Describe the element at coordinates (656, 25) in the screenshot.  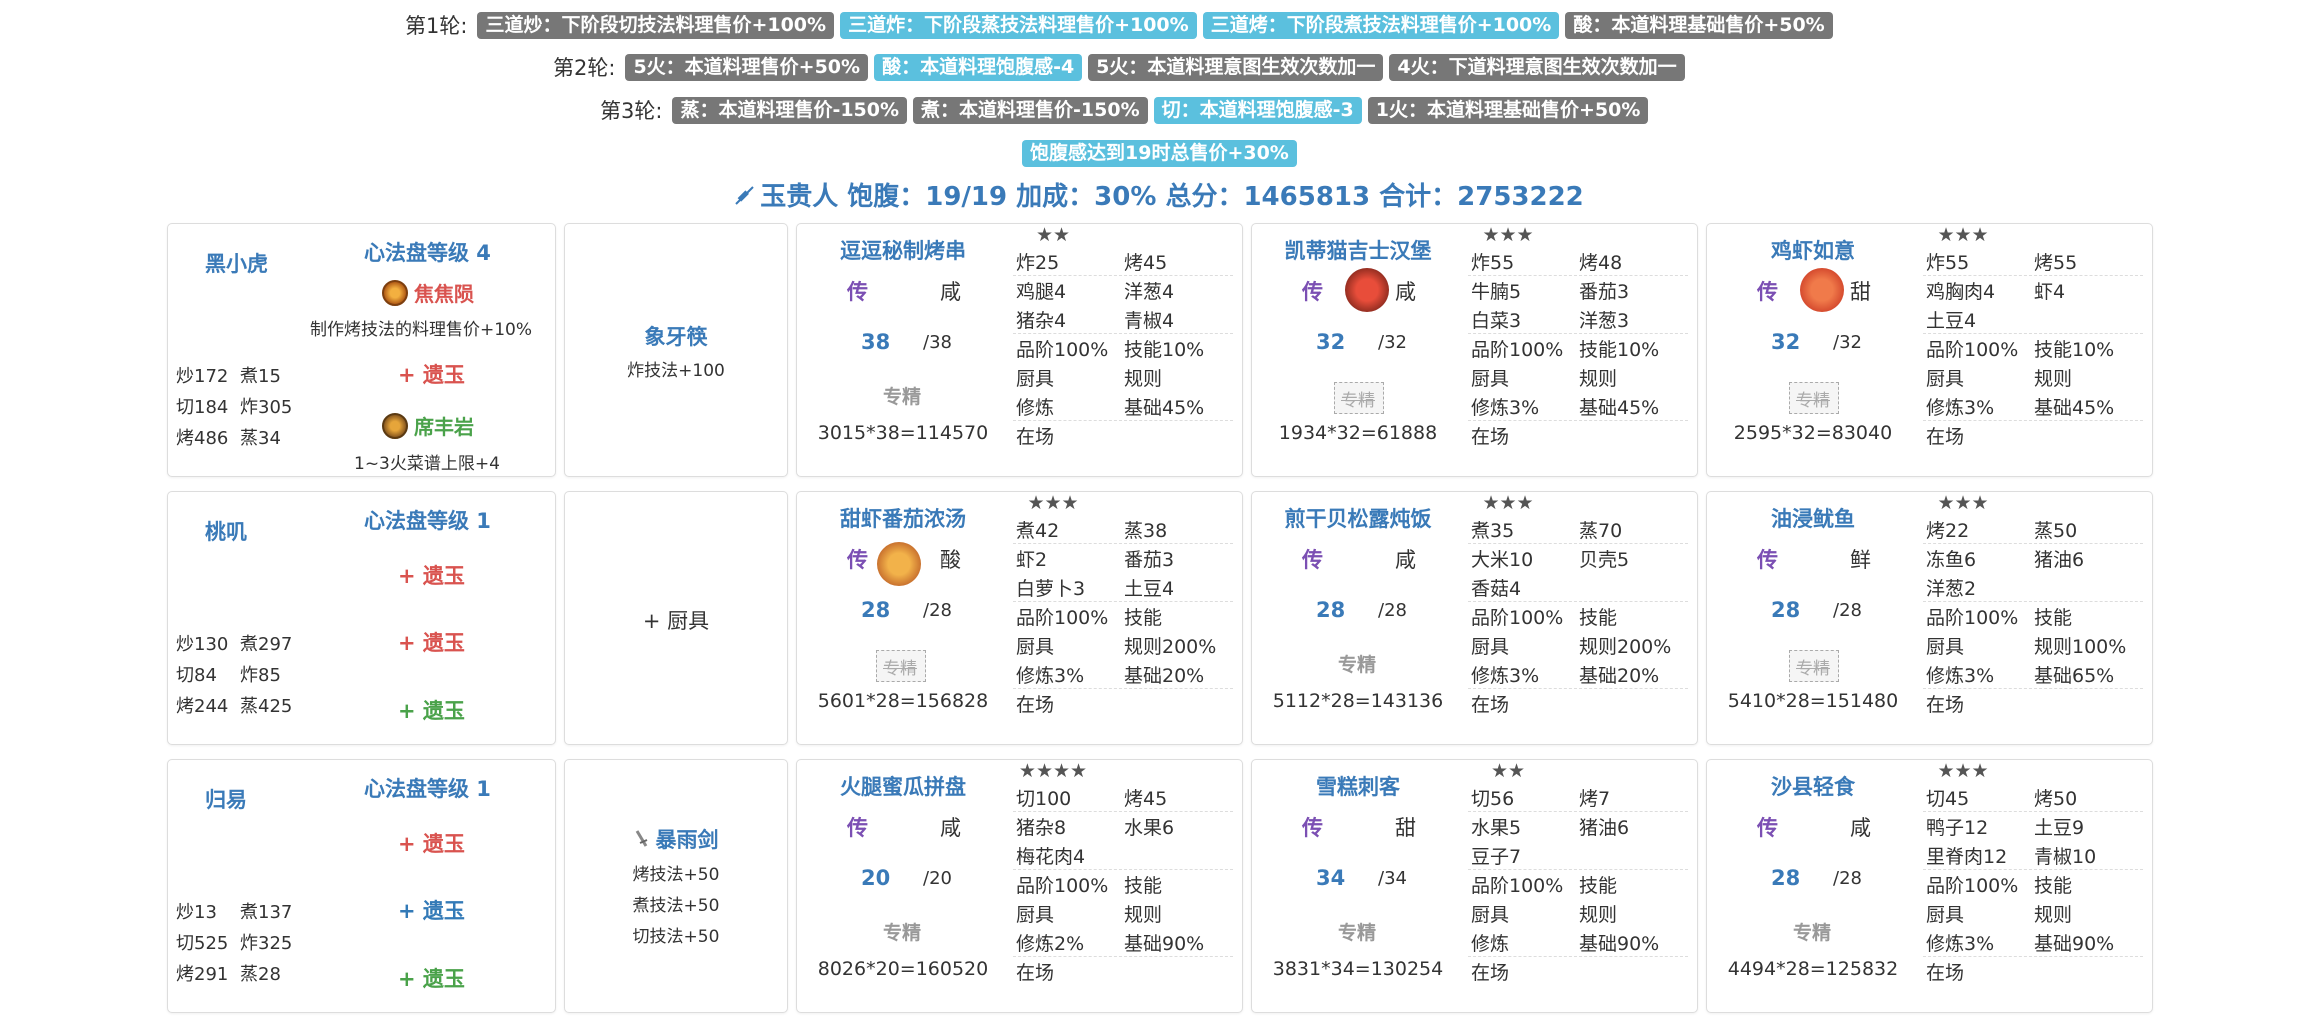
I see `rule-tag: 三道炒：下阶段切技法料理售价+100%` at that location.